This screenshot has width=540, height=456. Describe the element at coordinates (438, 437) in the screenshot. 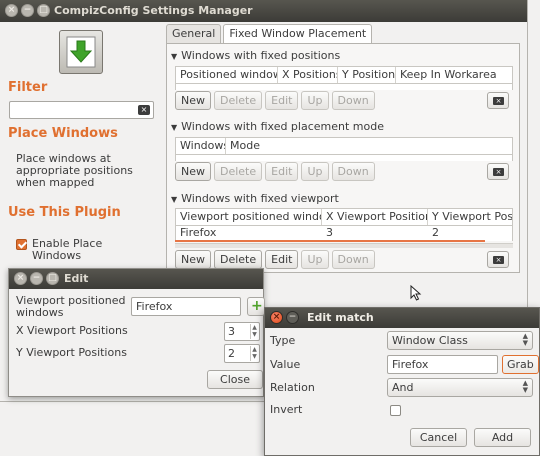

I see `cancel-button: Cancel` at that location.